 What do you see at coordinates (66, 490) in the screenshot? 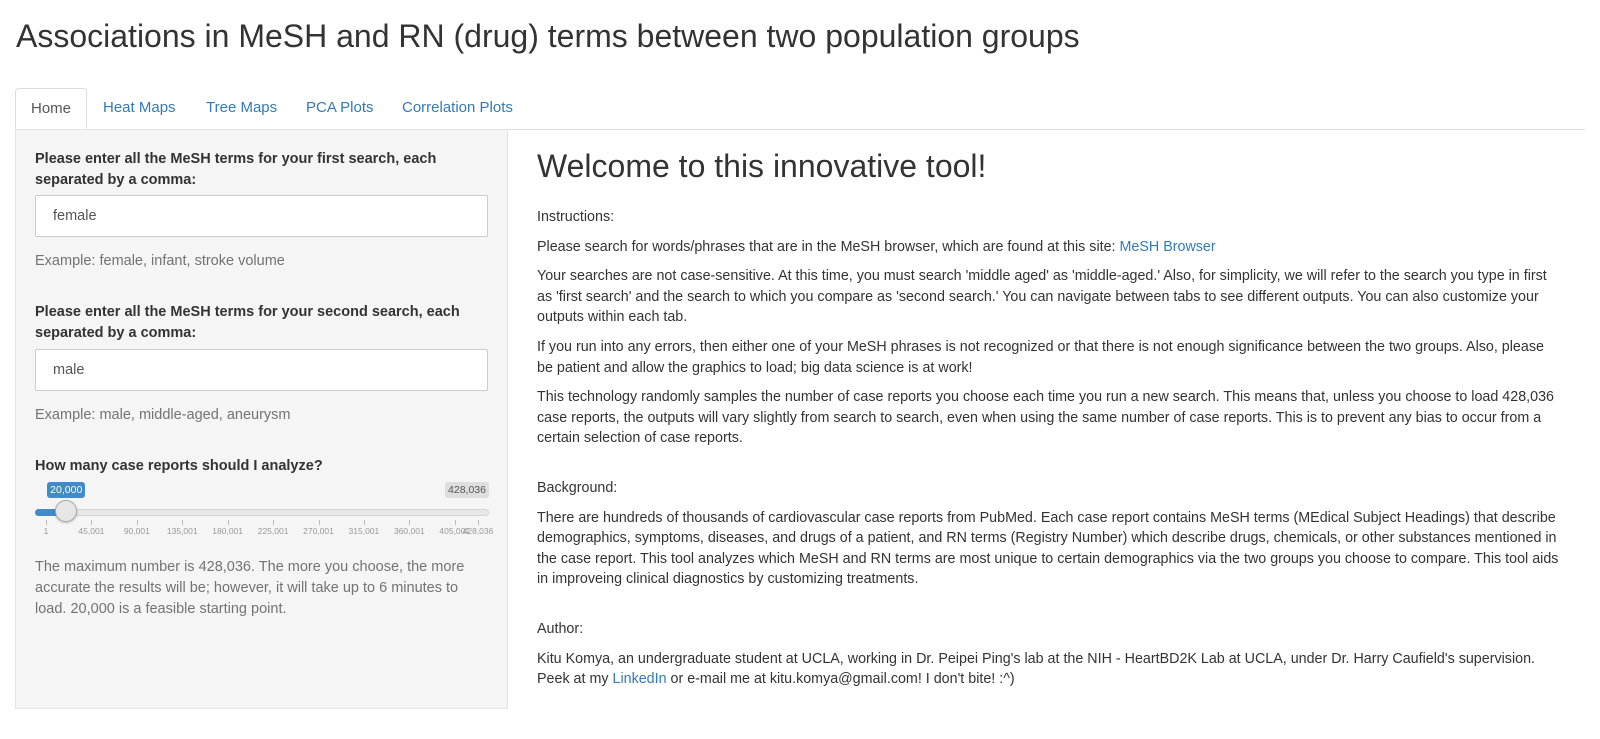
I see `slider-value-label: 20,000` at bounding box center [66, 490].